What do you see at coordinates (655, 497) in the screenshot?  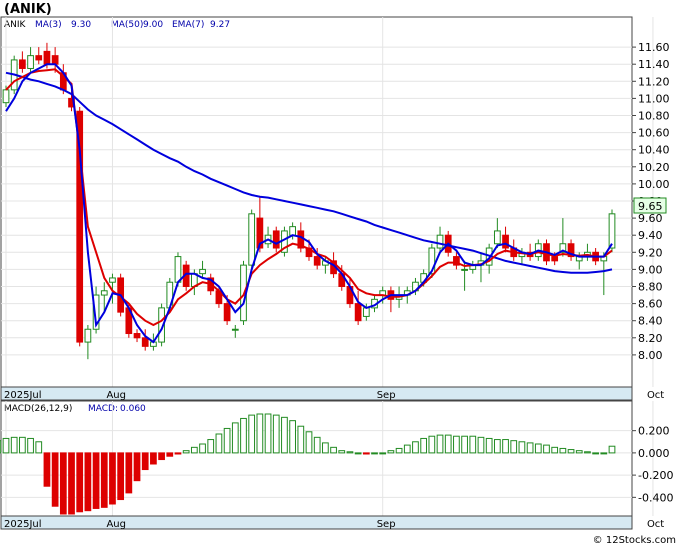 I see `macd-tick-label: -0.400` at bounding box center [655, 497].